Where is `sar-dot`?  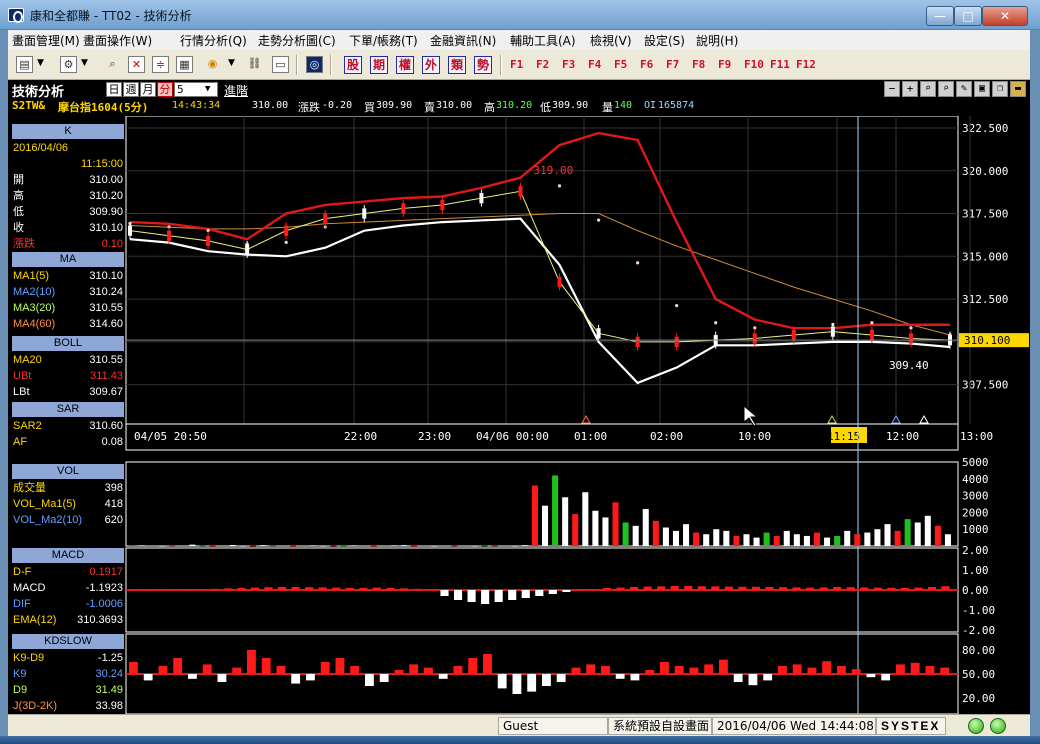
sar-dot is located at coordinates (208, 230).